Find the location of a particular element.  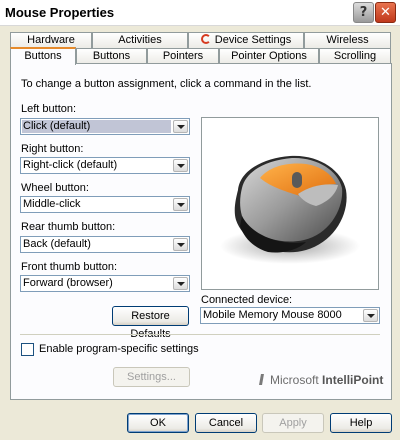

front-thumb-button-label: Front thumb button: is located at coordinates (69, 267).